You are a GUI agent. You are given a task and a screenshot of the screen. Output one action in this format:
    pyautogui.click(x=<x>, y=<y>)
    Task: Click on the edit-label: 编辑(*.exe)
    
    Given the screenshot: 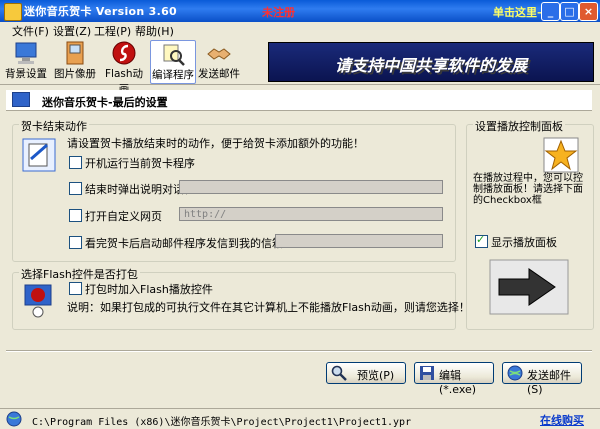 What is the action you would take?
    pyautogui.click(x=458, y=382)
    